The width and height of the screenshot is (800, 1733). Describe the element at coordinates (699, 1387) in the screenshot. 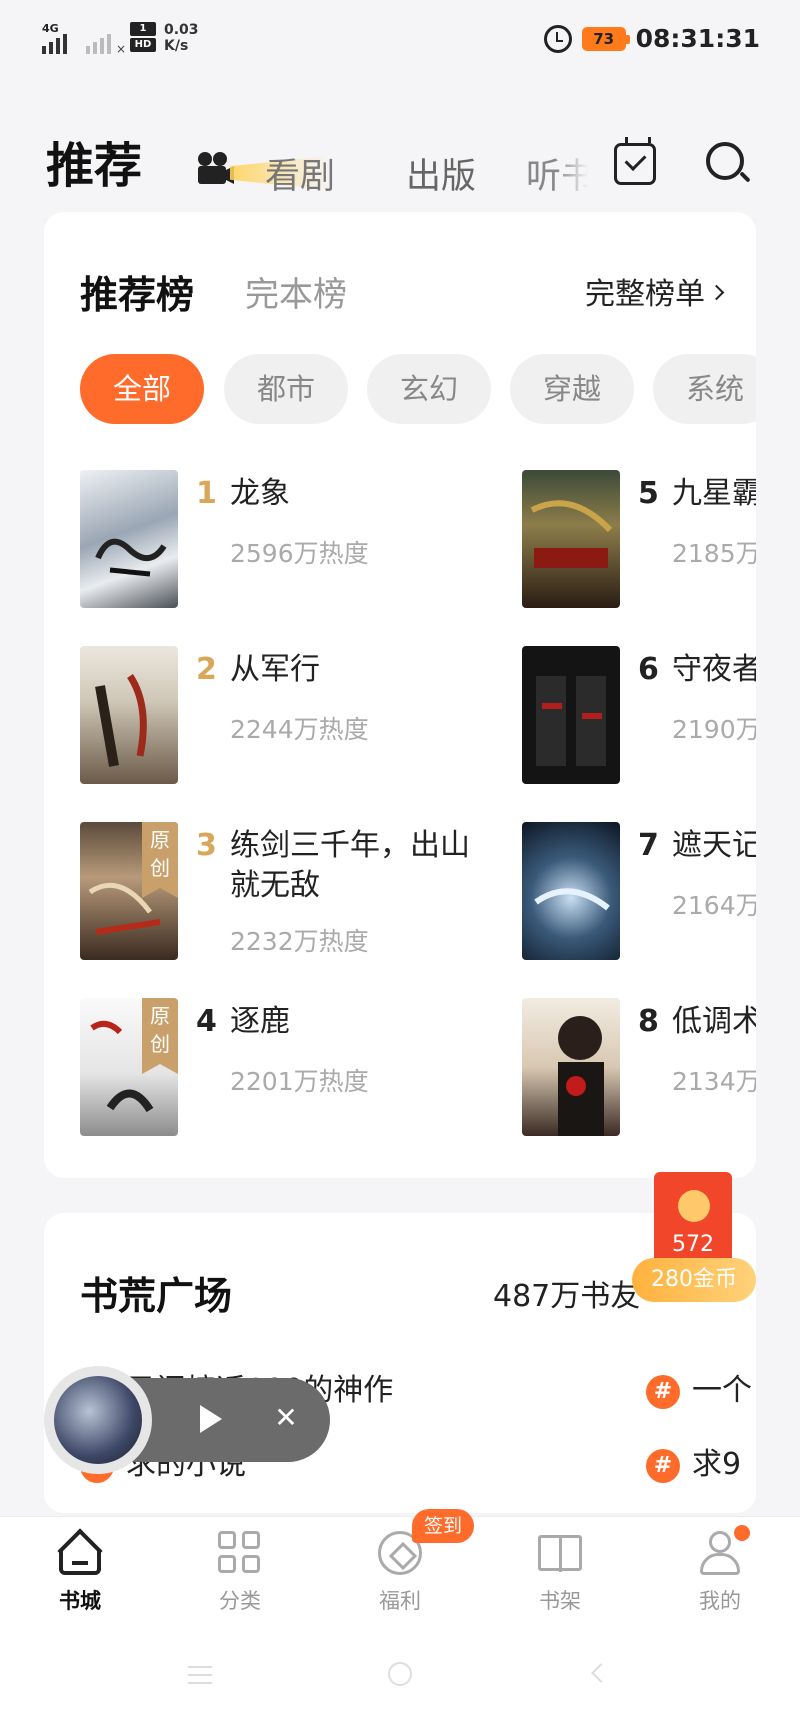

I see `topic-item: # 一个` at that location.